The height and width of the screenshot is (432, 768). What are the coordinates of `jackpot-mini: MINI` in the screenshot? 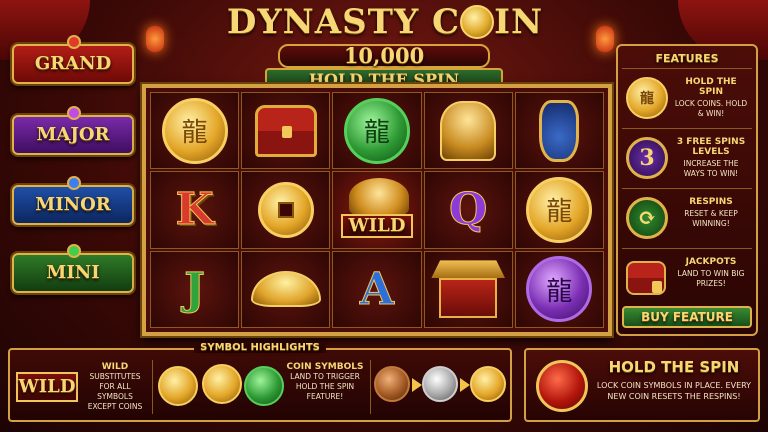 It's located at (73, 268).